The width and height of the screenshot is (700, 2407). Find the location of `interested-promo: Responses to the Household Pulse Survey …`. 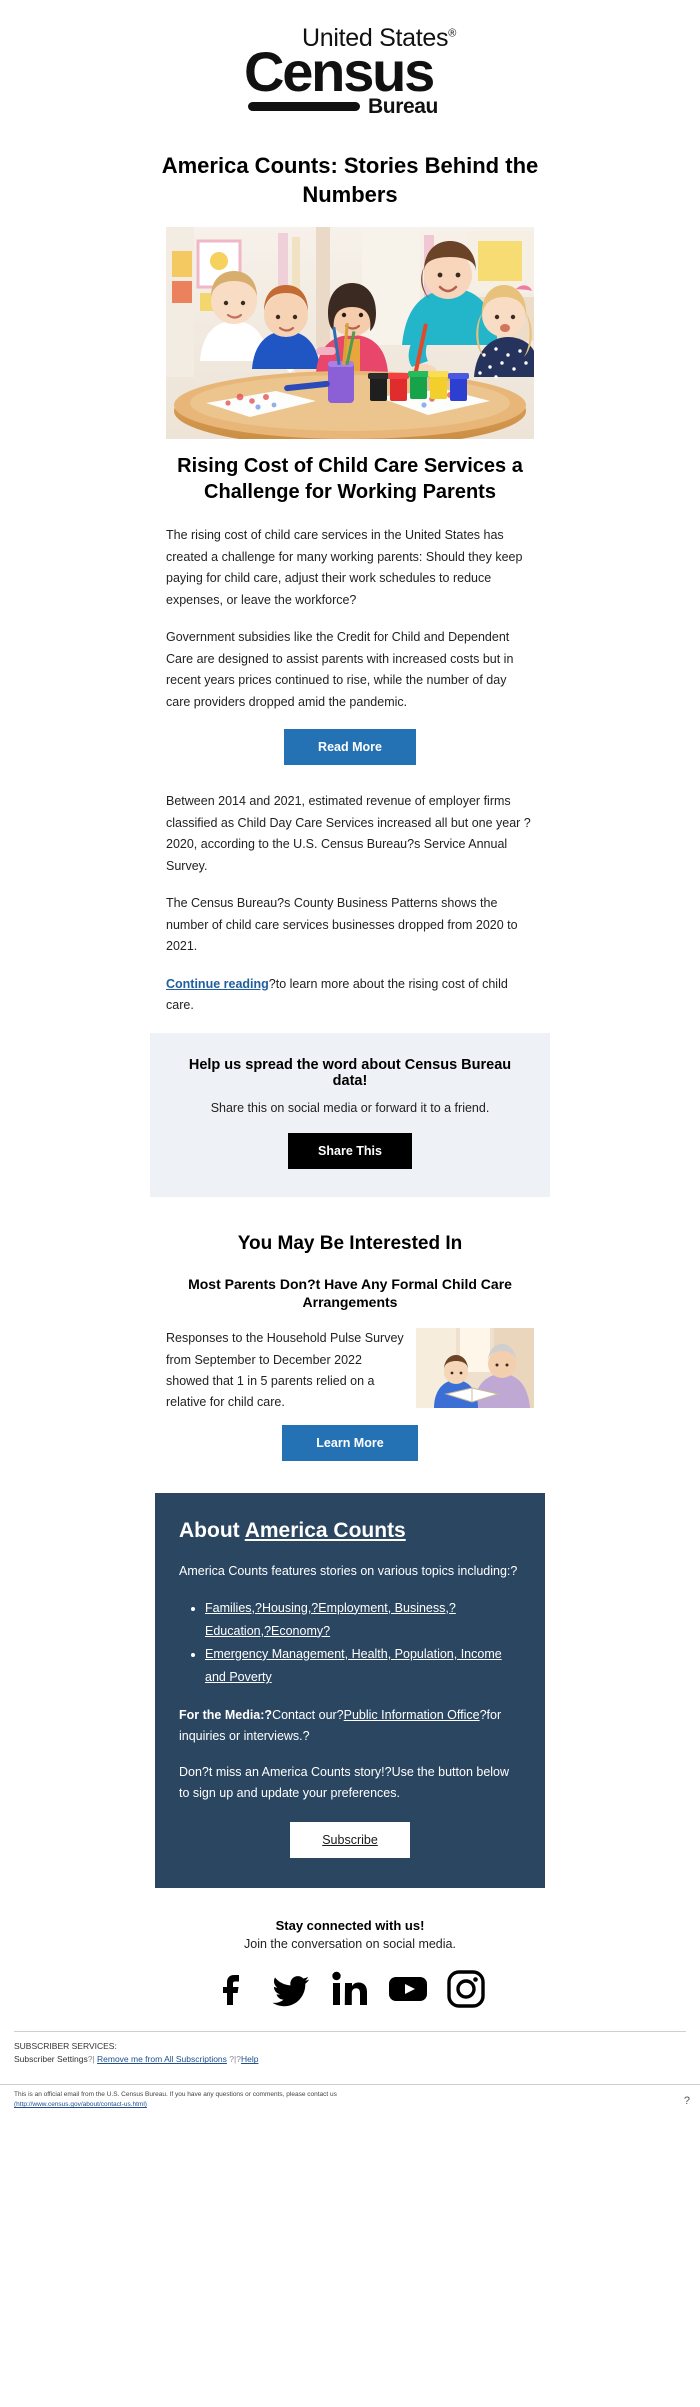

interested-promo: Responses to the Household Pulse Survey … is located at coordinates (350, 1370).